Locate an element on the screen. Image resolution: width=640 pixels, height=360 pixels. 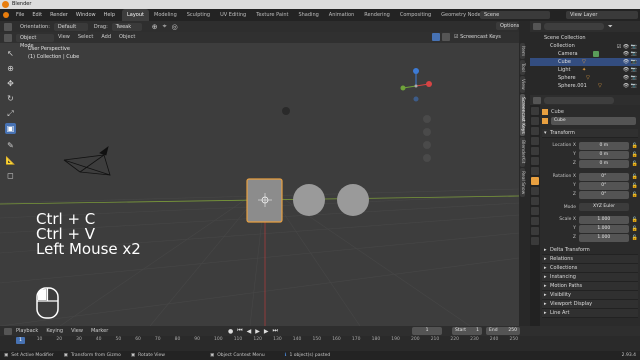
viewport-menu-view: View is located at coordinates (64, 37).